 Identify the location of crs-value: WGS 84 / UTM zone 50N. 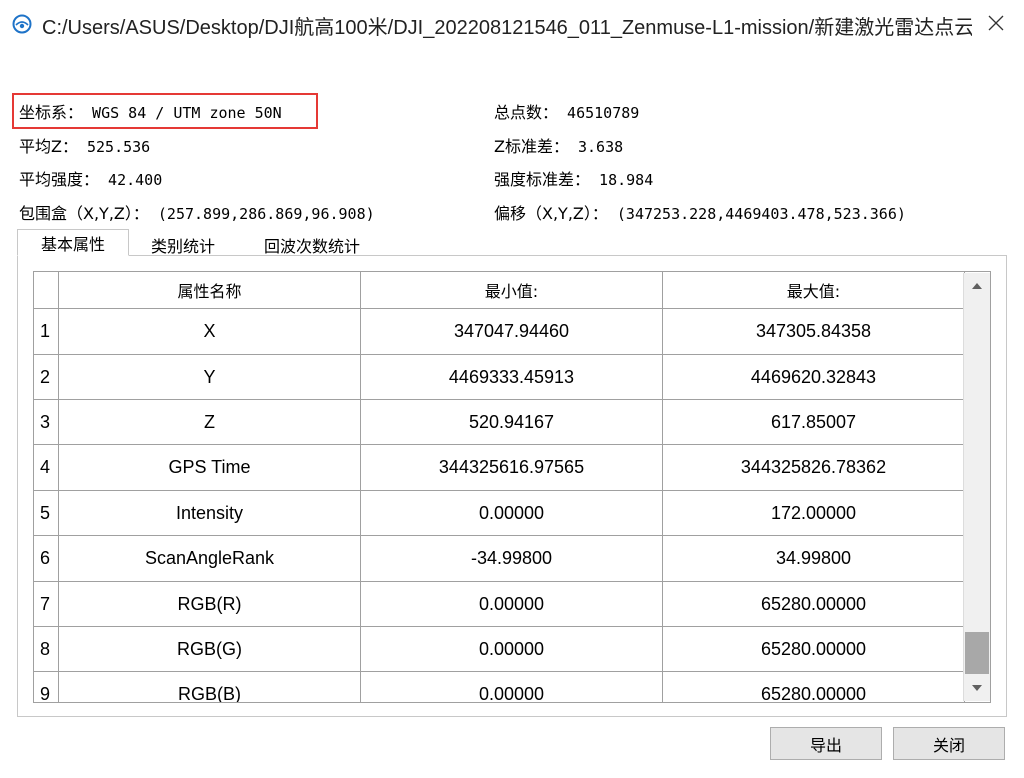
(187, 113).